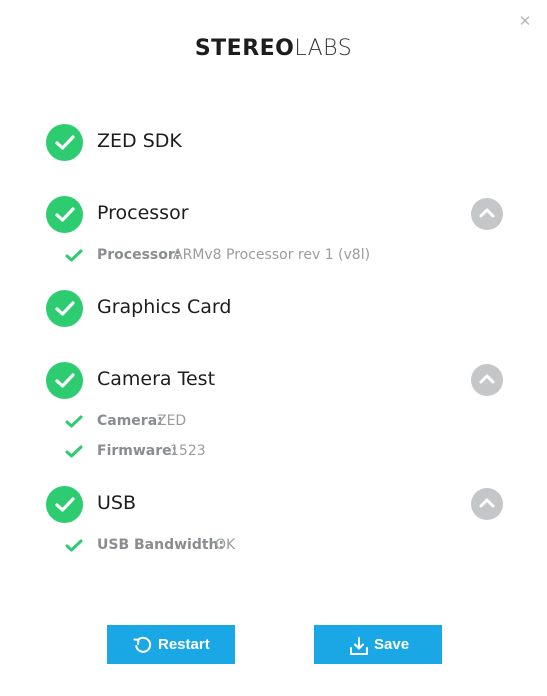 The height and width of the screenshot is (696, 547). Describe the element at coordinates (130, 421) in the screenshot. I see `detail-label: Camera:` at that location.